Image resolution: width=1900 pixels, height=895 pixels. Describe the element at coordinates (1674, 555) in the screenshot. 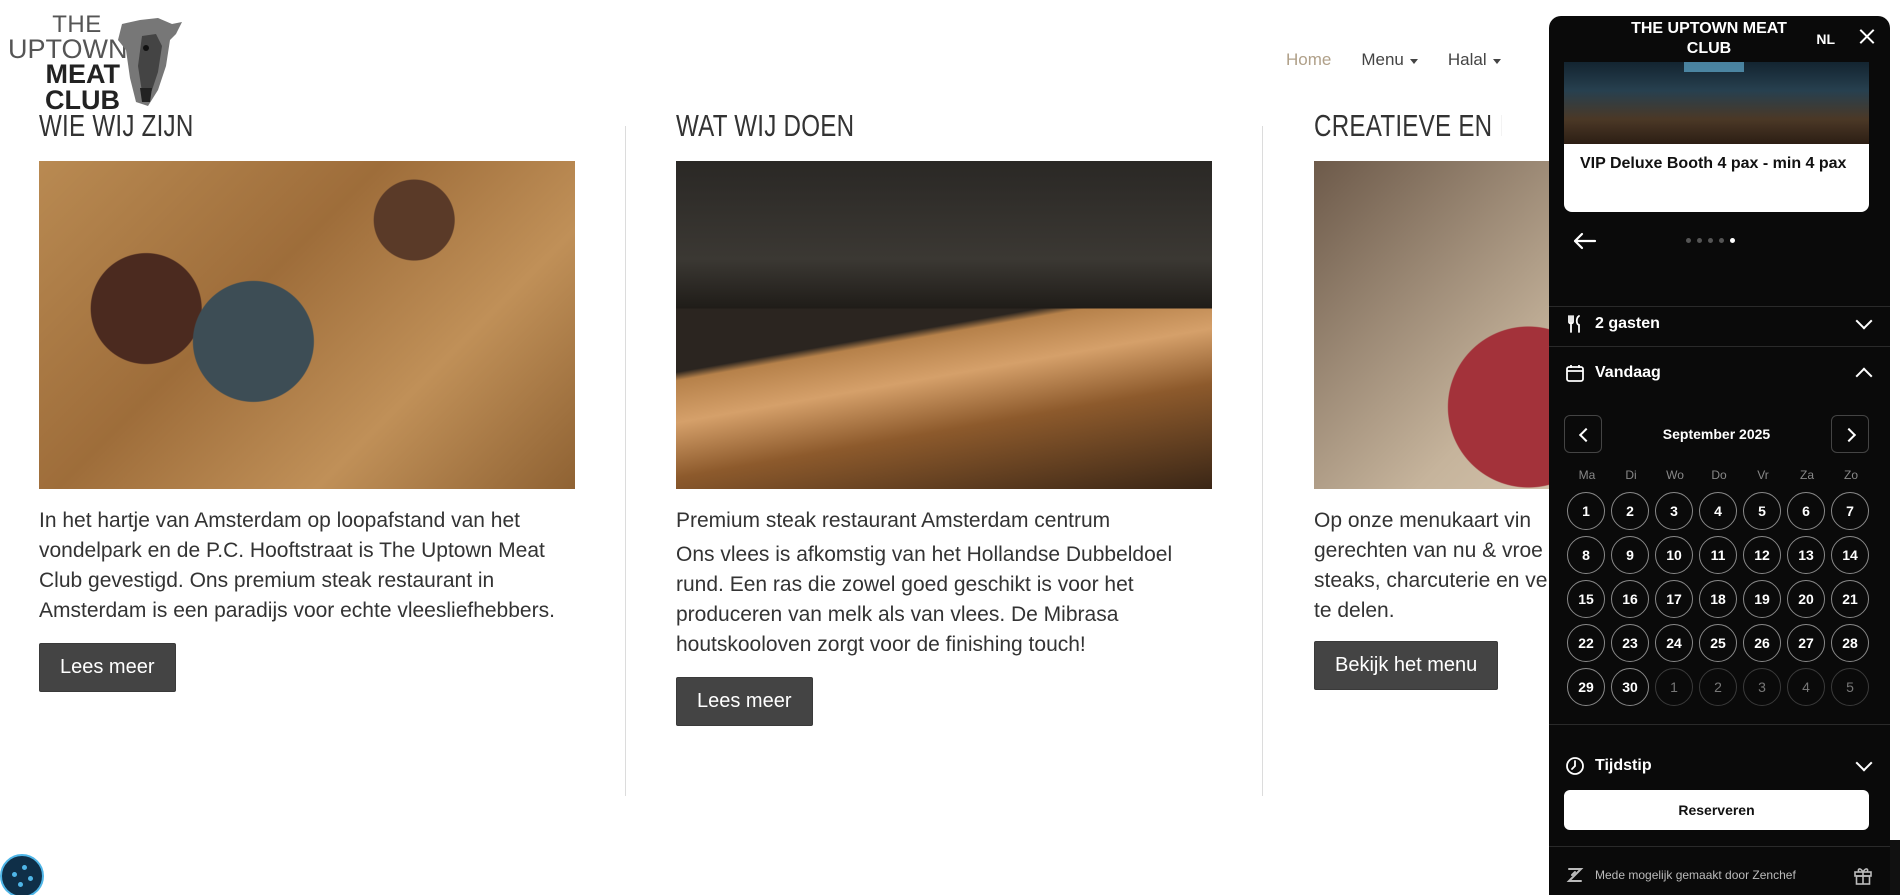

I see `calendar-day: 10` at that location.